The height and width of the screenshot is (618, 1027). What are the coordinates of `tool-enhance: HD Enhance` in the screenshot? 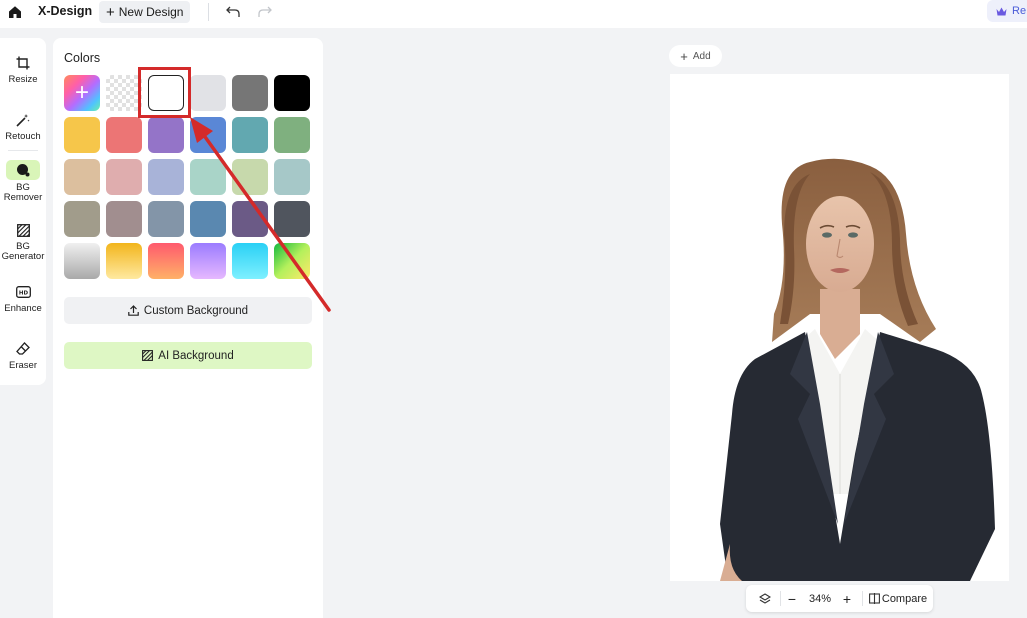 It's located at (23, 298).